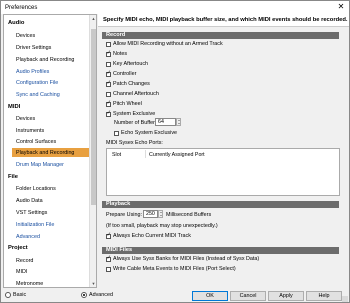  I want to click on system-exclusive-checkbox: System Exclusive, so click(131, 113).